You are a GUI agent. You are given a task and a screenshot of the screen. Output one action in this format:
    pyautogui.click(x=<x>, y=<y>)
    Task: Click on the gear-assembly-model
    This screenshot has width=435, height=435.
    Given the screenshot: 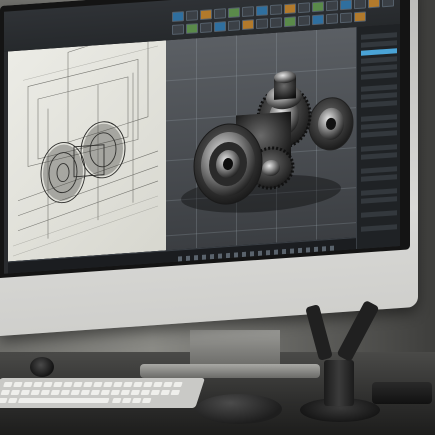 What is the action you would take?
    pyautogui.click(x=267, y=142)
    